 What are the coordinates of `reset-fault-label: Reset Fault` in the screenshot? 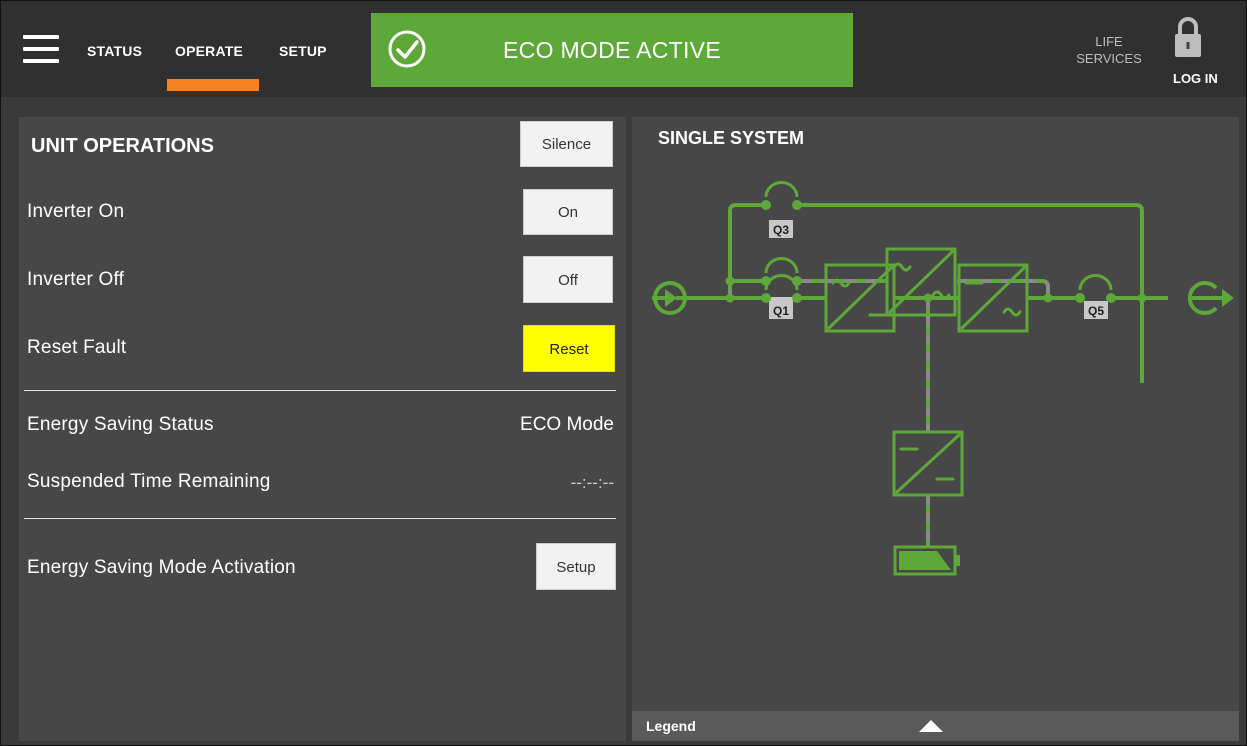 It's located at (77, 347).